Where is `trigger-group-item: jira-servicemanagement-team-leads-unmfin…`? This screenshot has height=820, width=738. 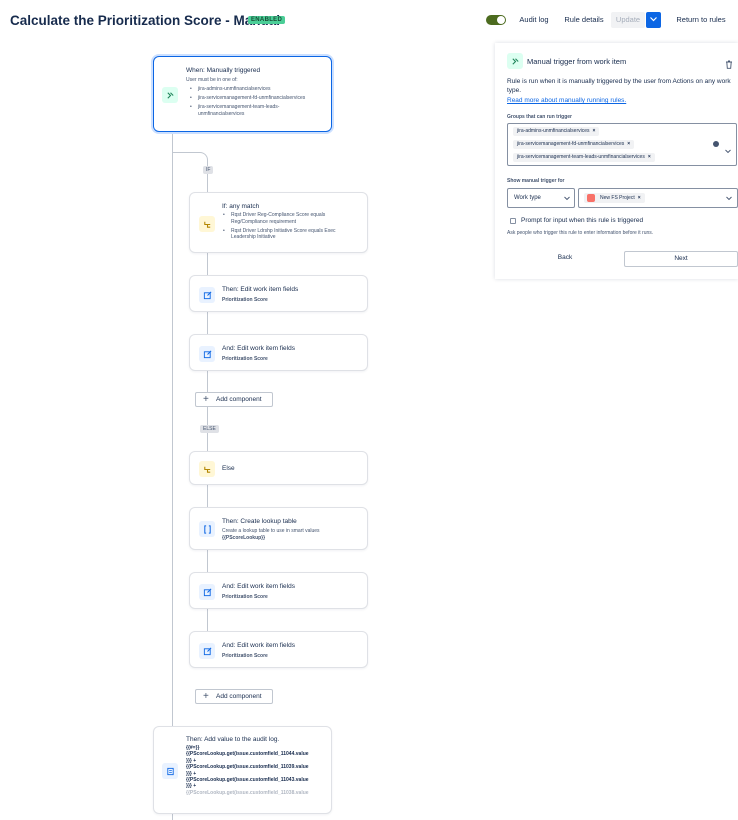 trigger-group-item: jira-servicemanagement-team-leads-unmfin… is located at coordinates (255, 110).